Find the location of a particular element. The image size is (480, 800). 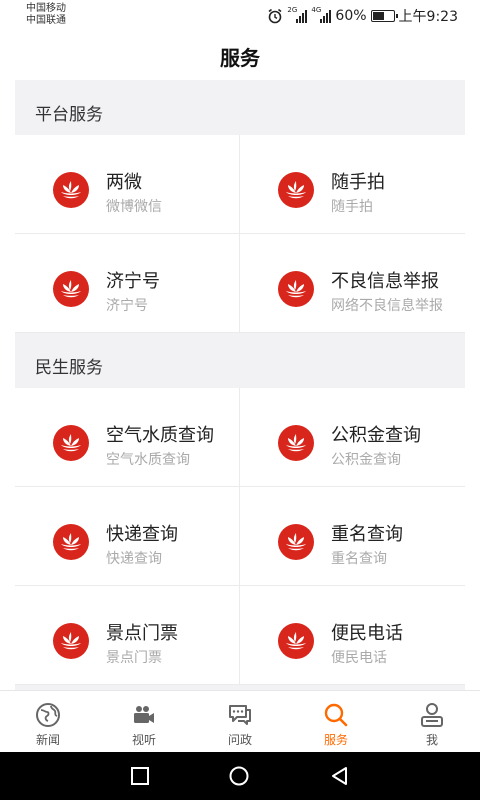

service-subtitle: 快递查询 is located at coordinates (134, 559).